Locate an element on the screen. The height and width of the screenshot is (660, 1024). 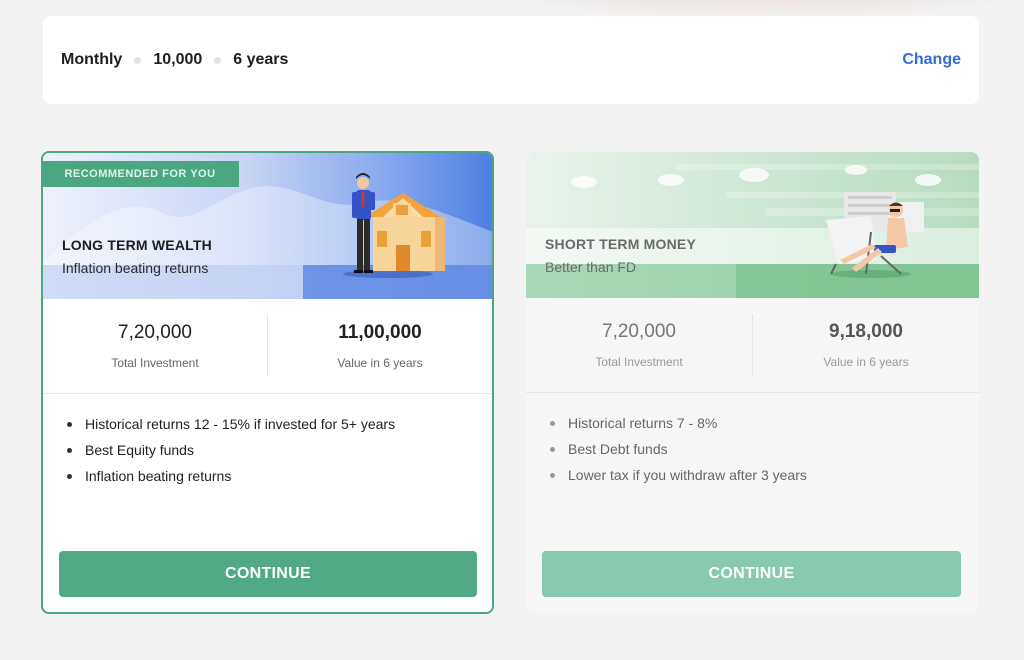
frequency-value: Monthly is located at coordinates (92, 59).